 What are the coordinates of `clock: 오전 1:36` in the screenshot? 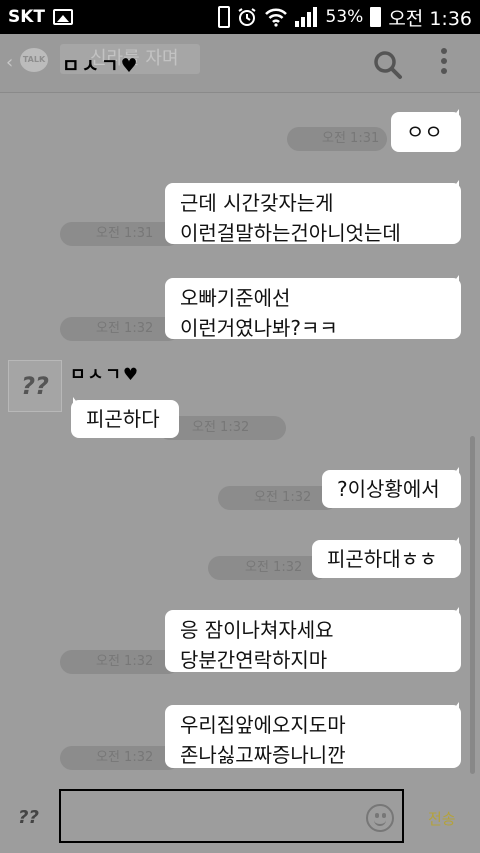 It's located at (430, 18).